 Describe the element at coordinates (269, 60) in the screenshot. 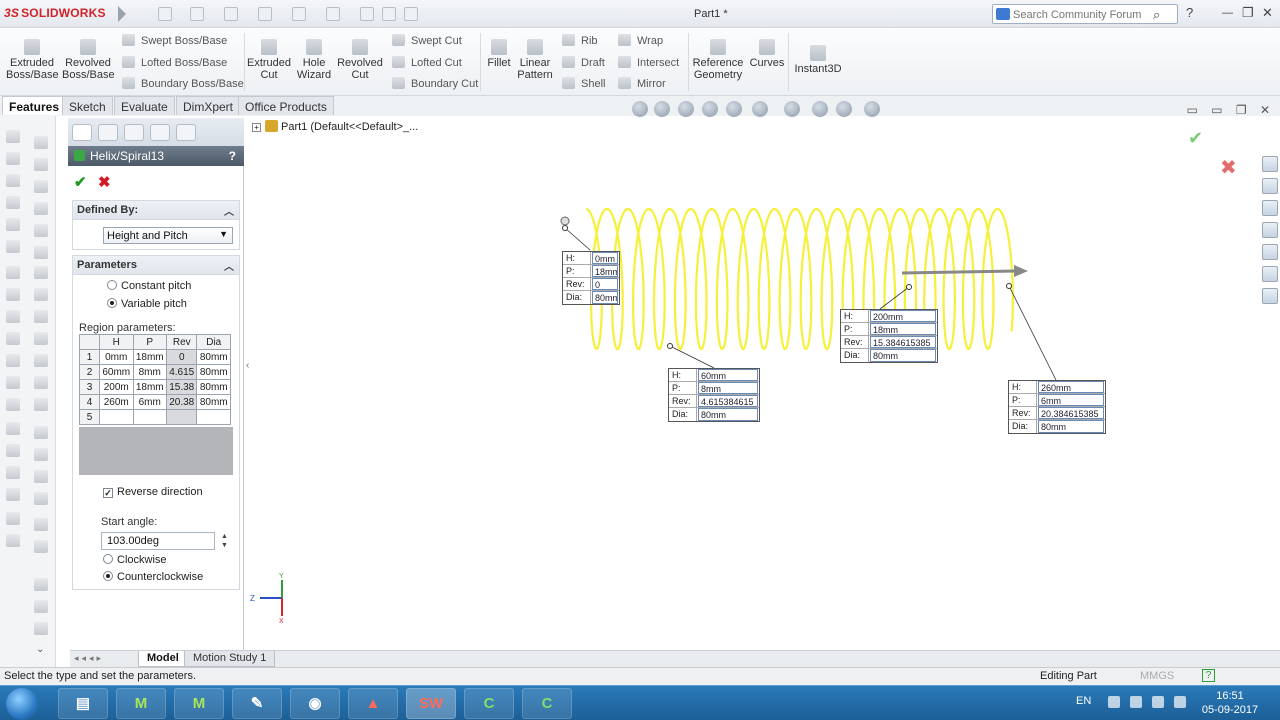

I see `extruded-cut-button: Extruded Cut` at that location.